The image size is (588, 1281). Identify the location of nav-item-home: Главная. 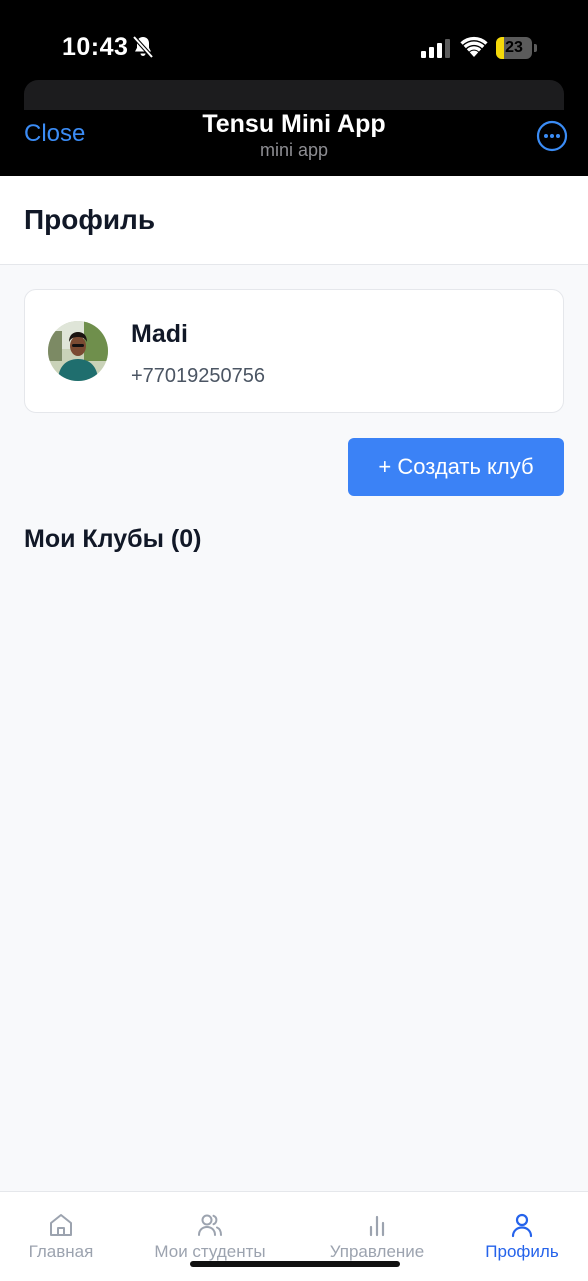
(61, 1236).